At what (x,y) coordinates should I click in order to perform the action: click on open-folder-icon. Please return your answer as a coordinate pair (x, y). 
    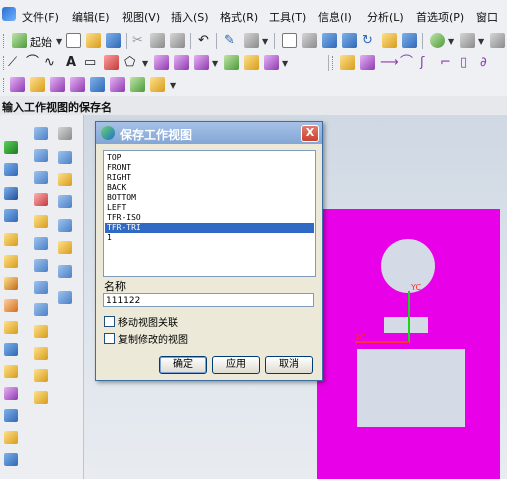
    Looking at the image, I should click on (93, 40).